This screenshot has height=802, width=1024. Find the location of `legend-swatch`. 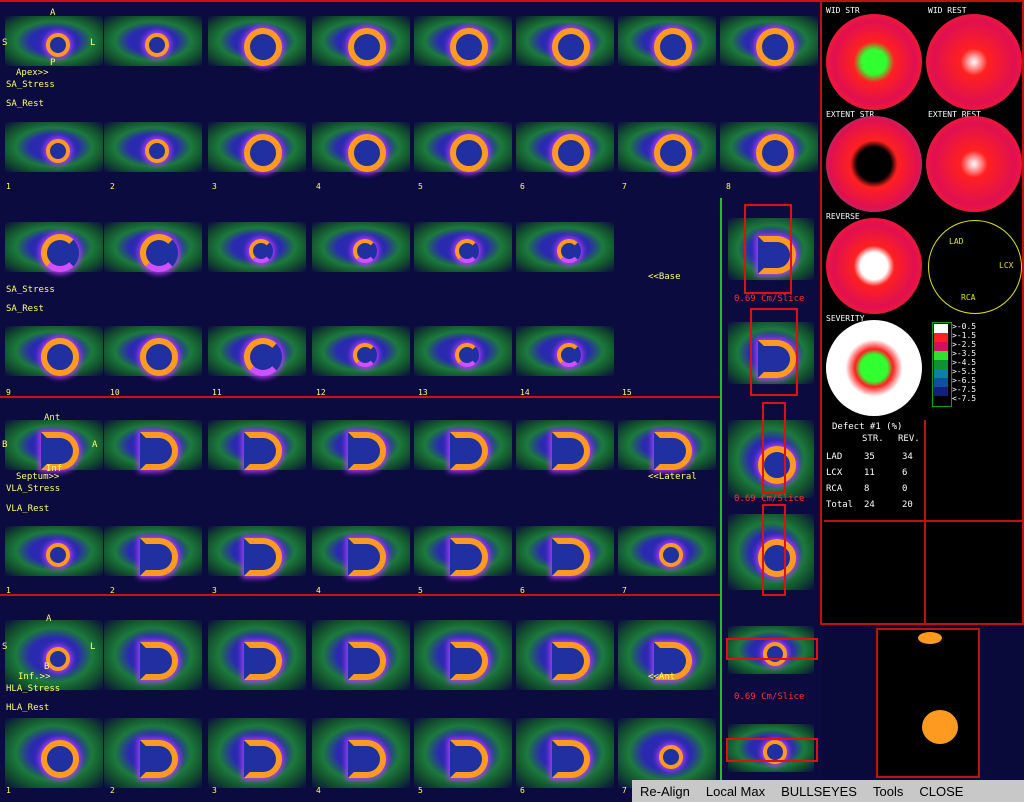

legend-swatch is located at coordinates (941, 346).